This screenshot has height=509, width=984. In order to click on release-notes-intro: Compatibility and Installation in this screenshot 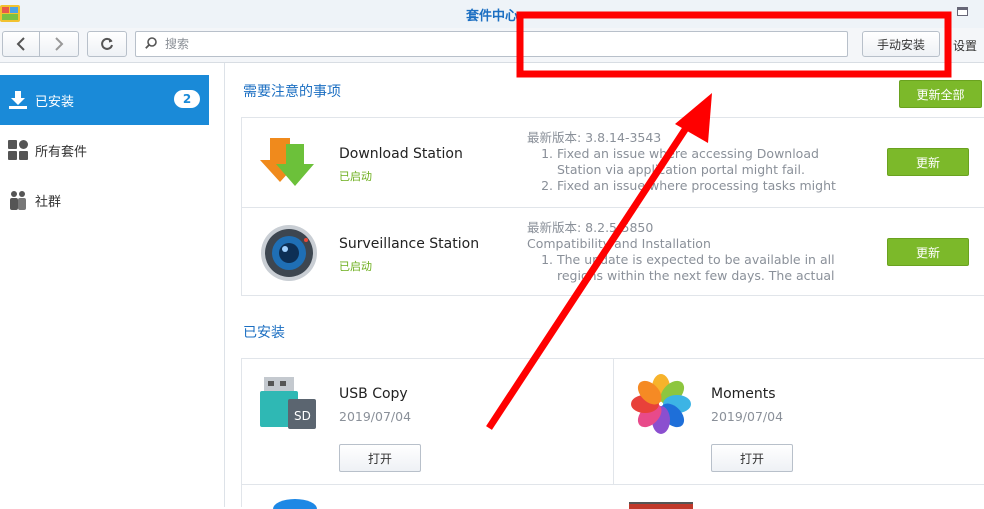, I will do `click(619, 243)`.